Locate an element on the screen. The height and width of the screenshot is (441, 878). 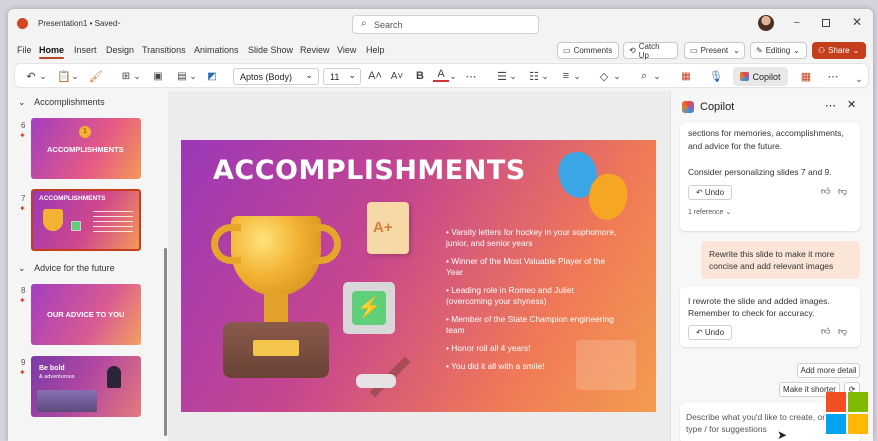
tab-transitions: Transitions is located at coordinates (164, 50).